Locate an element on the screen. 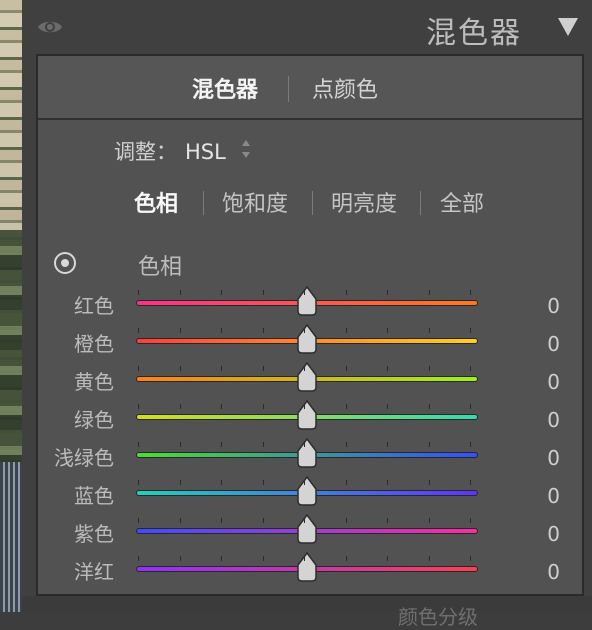 Image resolution: width=592 pixels, height=630 pixels. slider-row-purple: 紫色 0 is located at coordinates (310, 533).